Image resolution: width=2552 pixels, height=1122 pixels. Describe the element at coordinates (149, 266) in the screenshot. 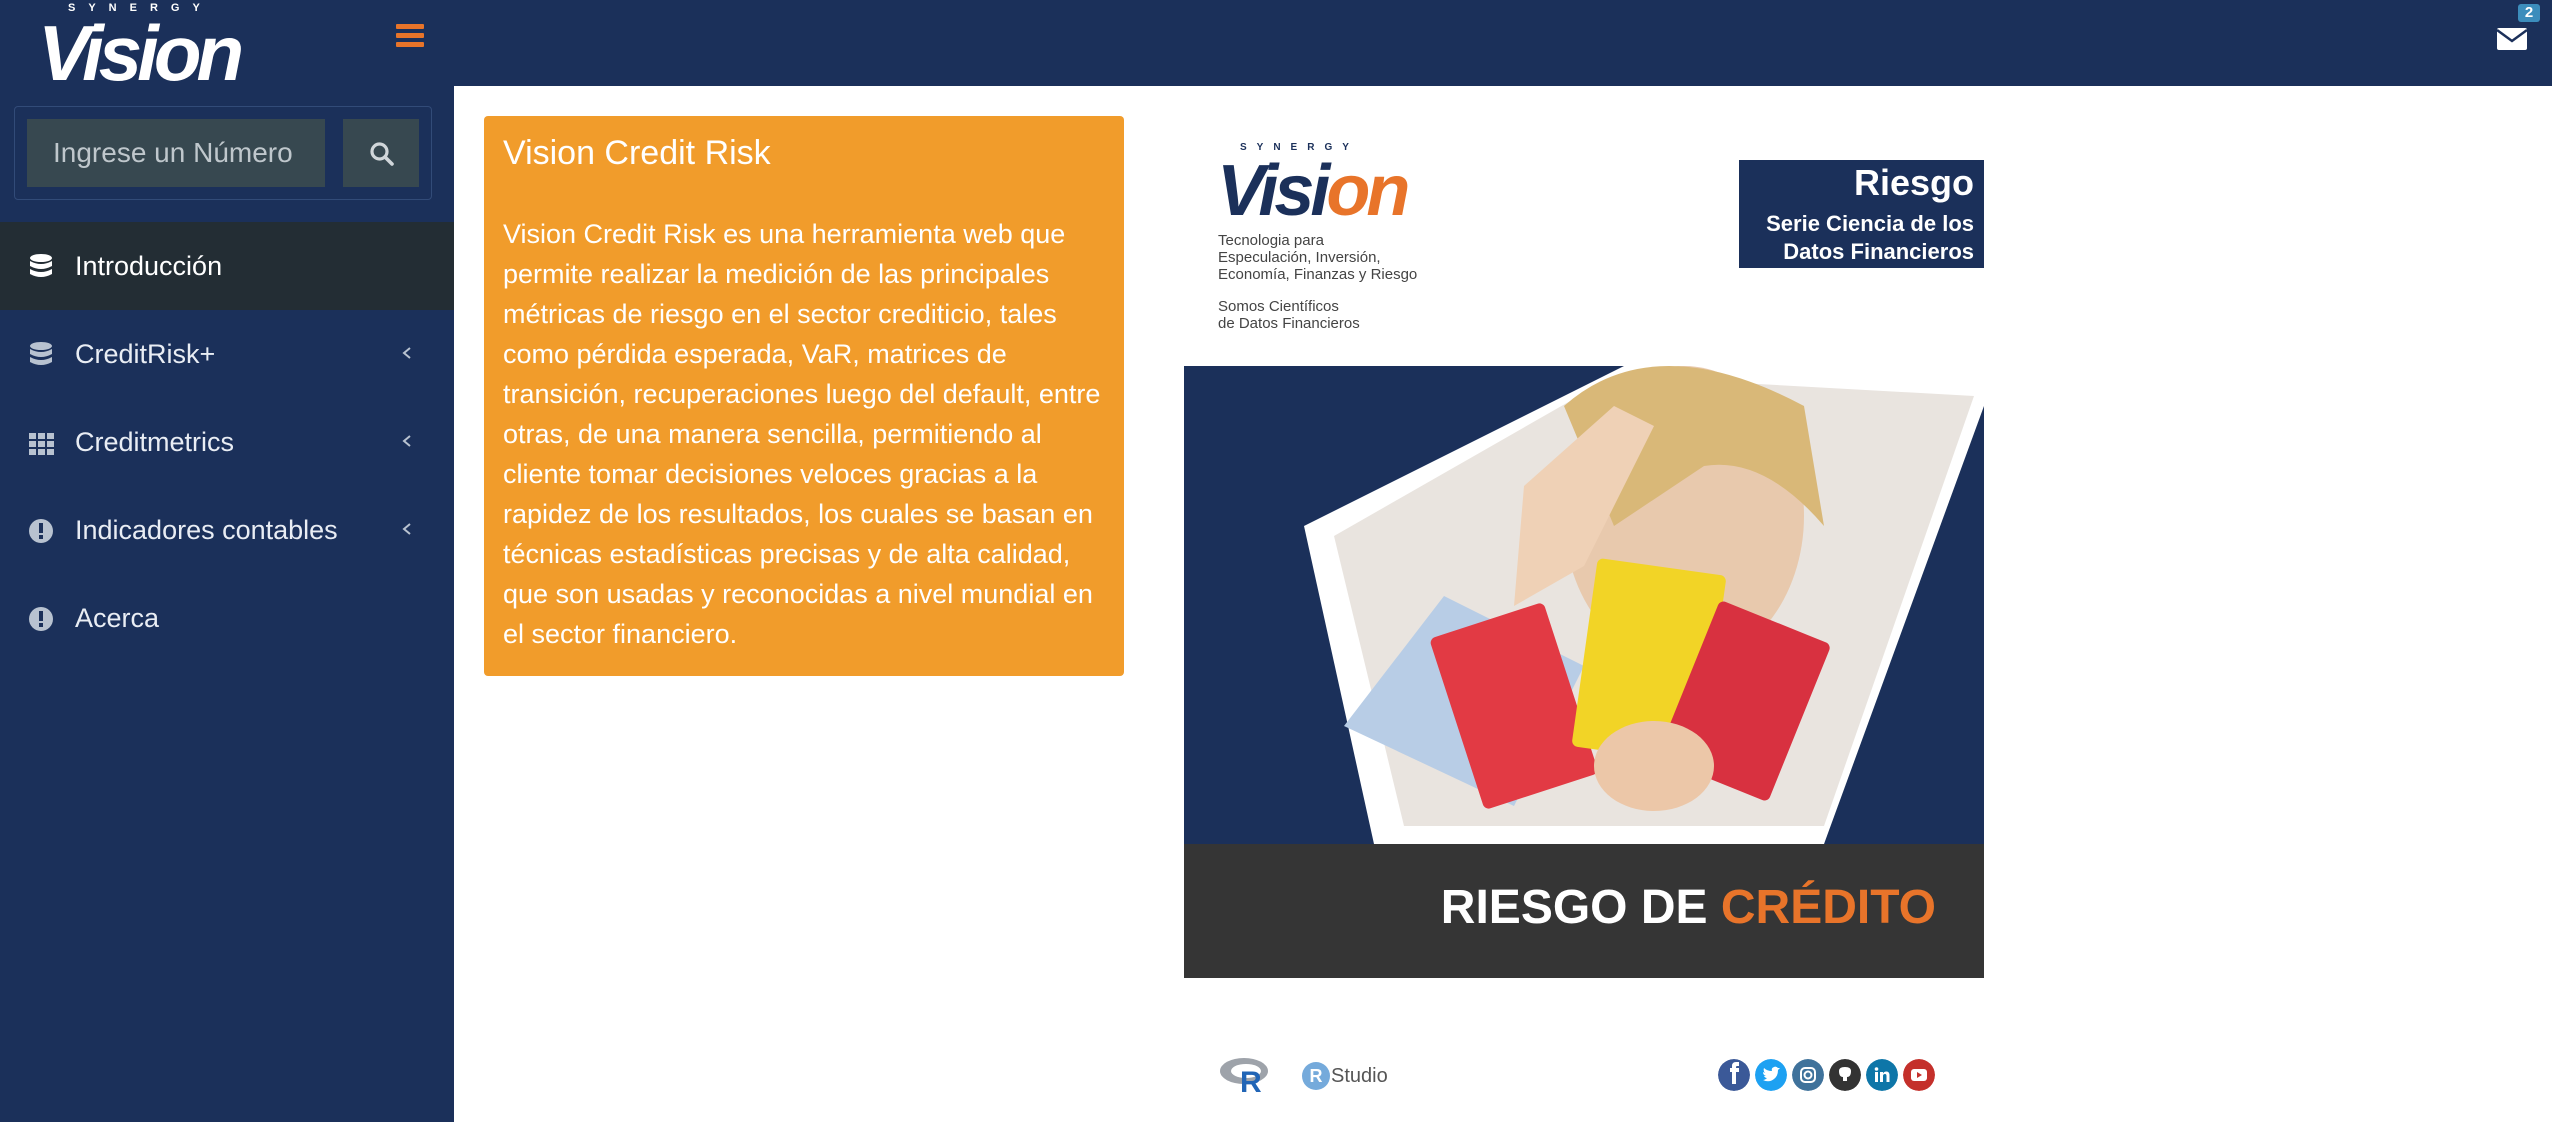

I see `sidebar-item-label: Introducción` at that location.